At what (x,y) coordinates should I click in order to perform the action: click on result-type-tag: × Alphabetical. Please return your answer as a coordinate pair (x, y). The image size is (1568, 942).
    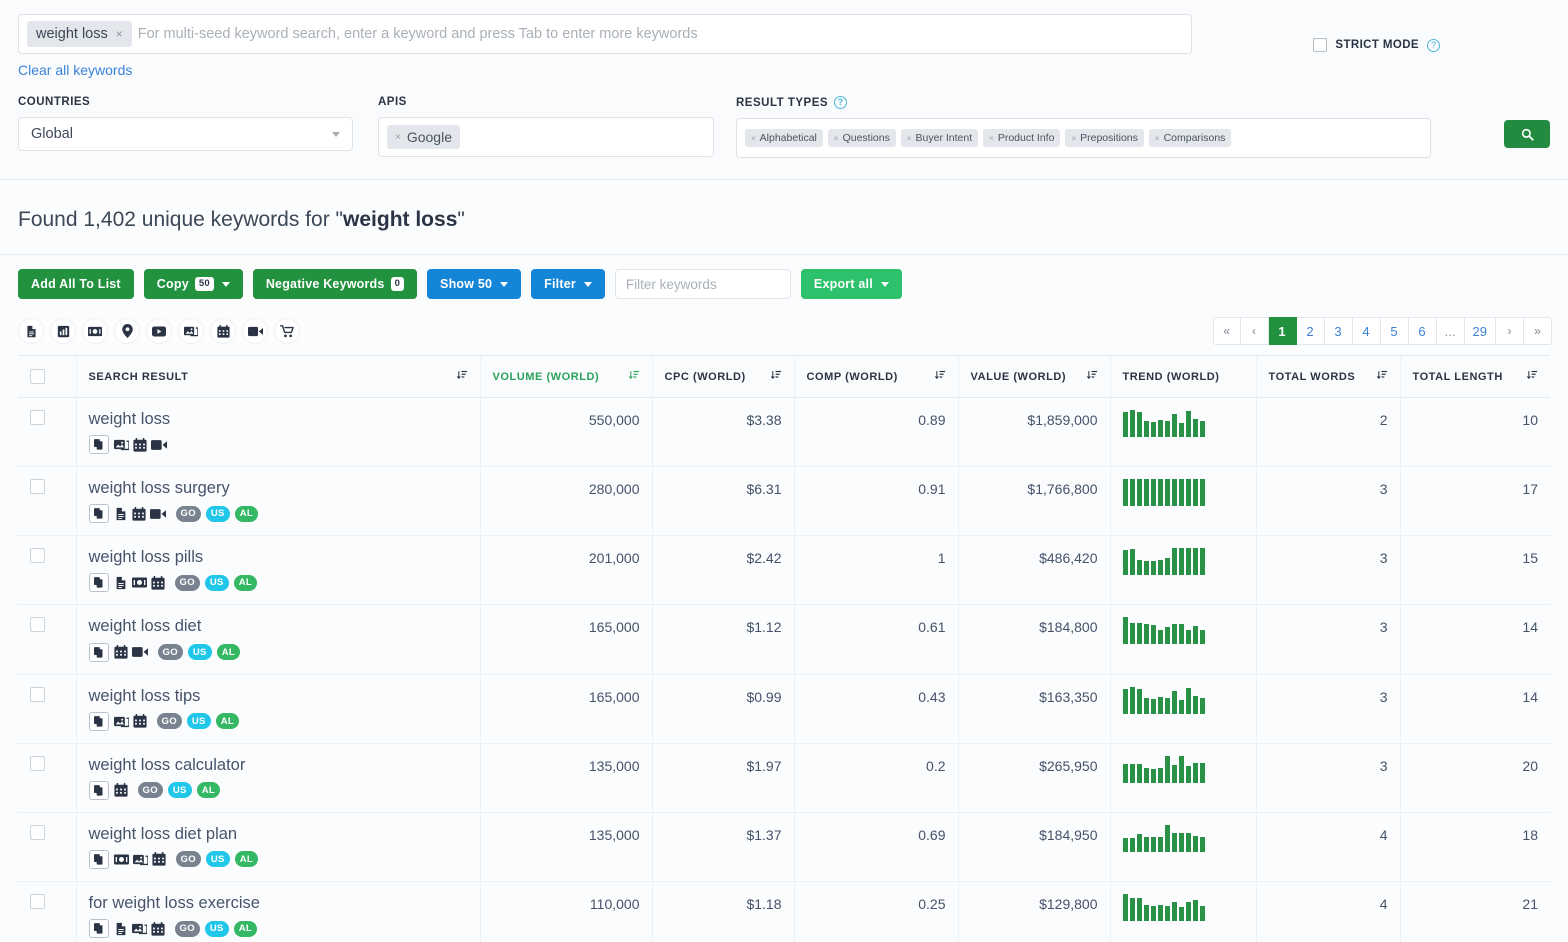
    Looking at the image, I should click on (784, 138).